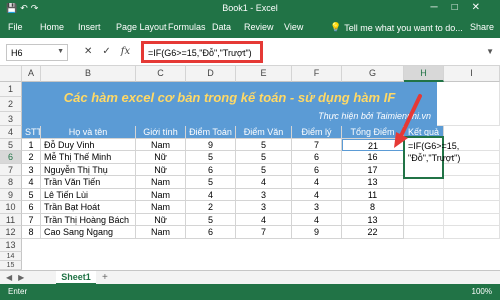  What do you see at coordinates (89, 27) in the screenshot?
I see `tab-insert: Insert` at bounding box center [89, 27].